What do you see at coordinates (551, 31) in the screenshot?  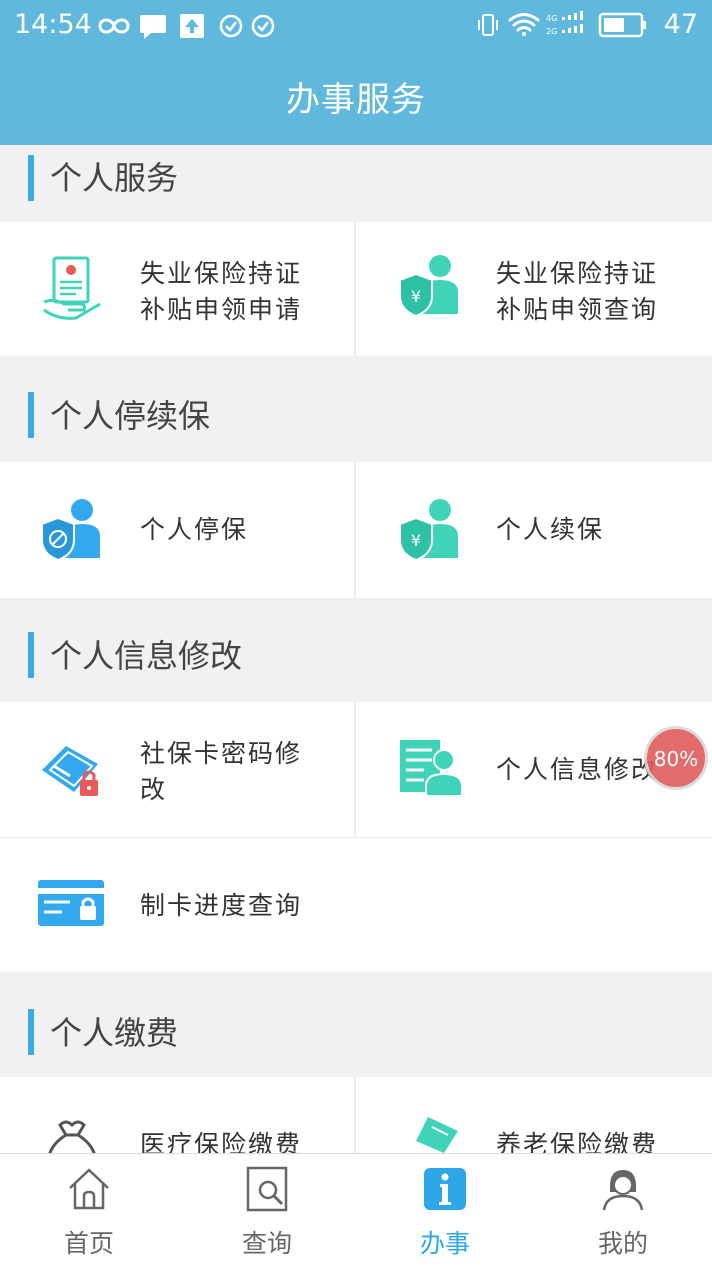 I see `svg-text: 2G` at bounding box center [551, 31].